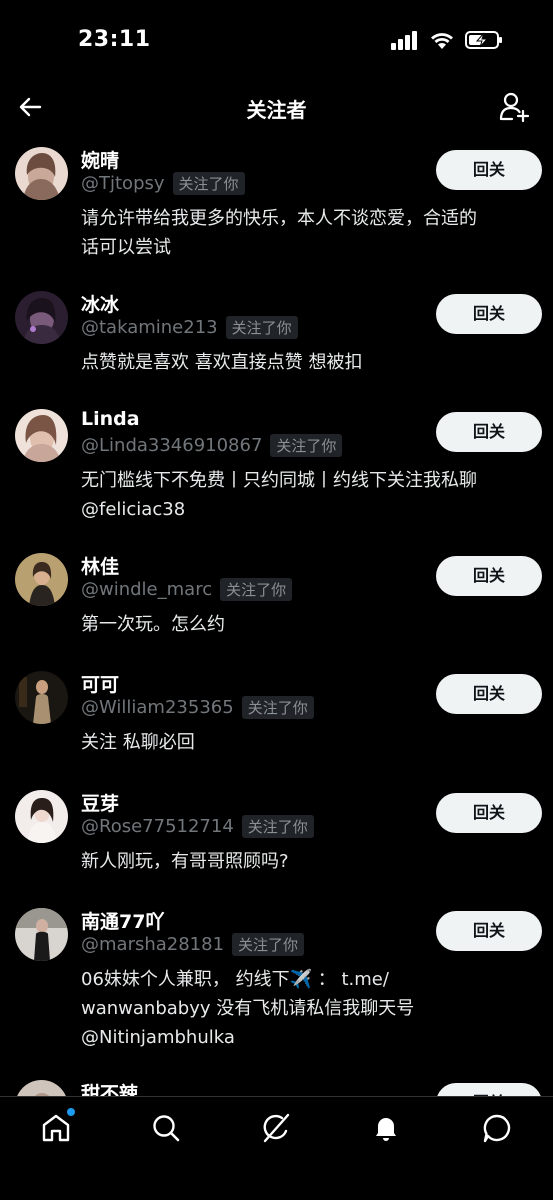 This screenshot has width=553, height=1200. Describe the element at coordinates (279, 218) in the screenshot. I see `bio-line: 请允许带给我更多的快乐，本人不谈恋爱，合适的` at that location.